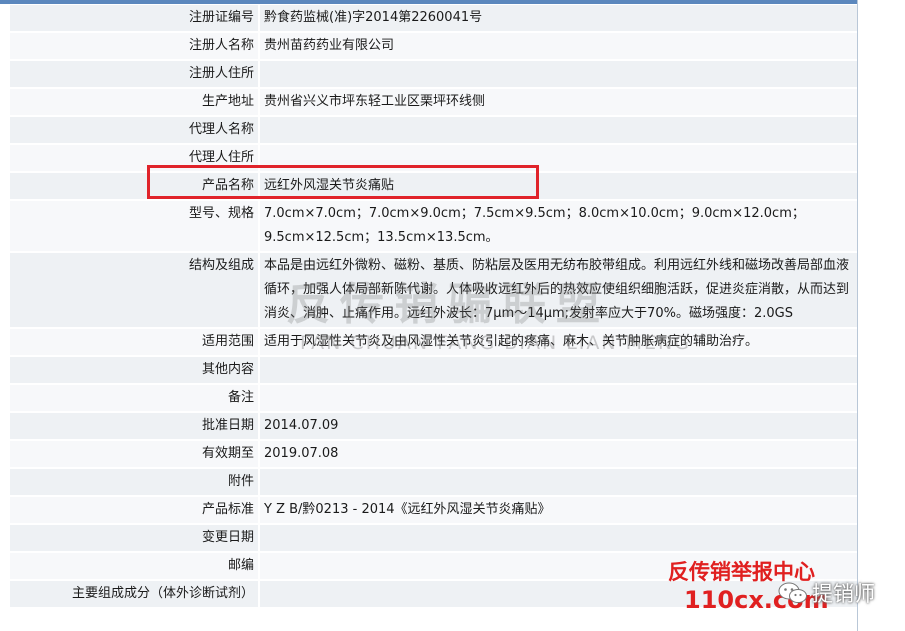 The image size is (905, 631). What do you see at coordinates (857, 315) in the screenshot?
I see `right-border` at bounding box center [857, 315].